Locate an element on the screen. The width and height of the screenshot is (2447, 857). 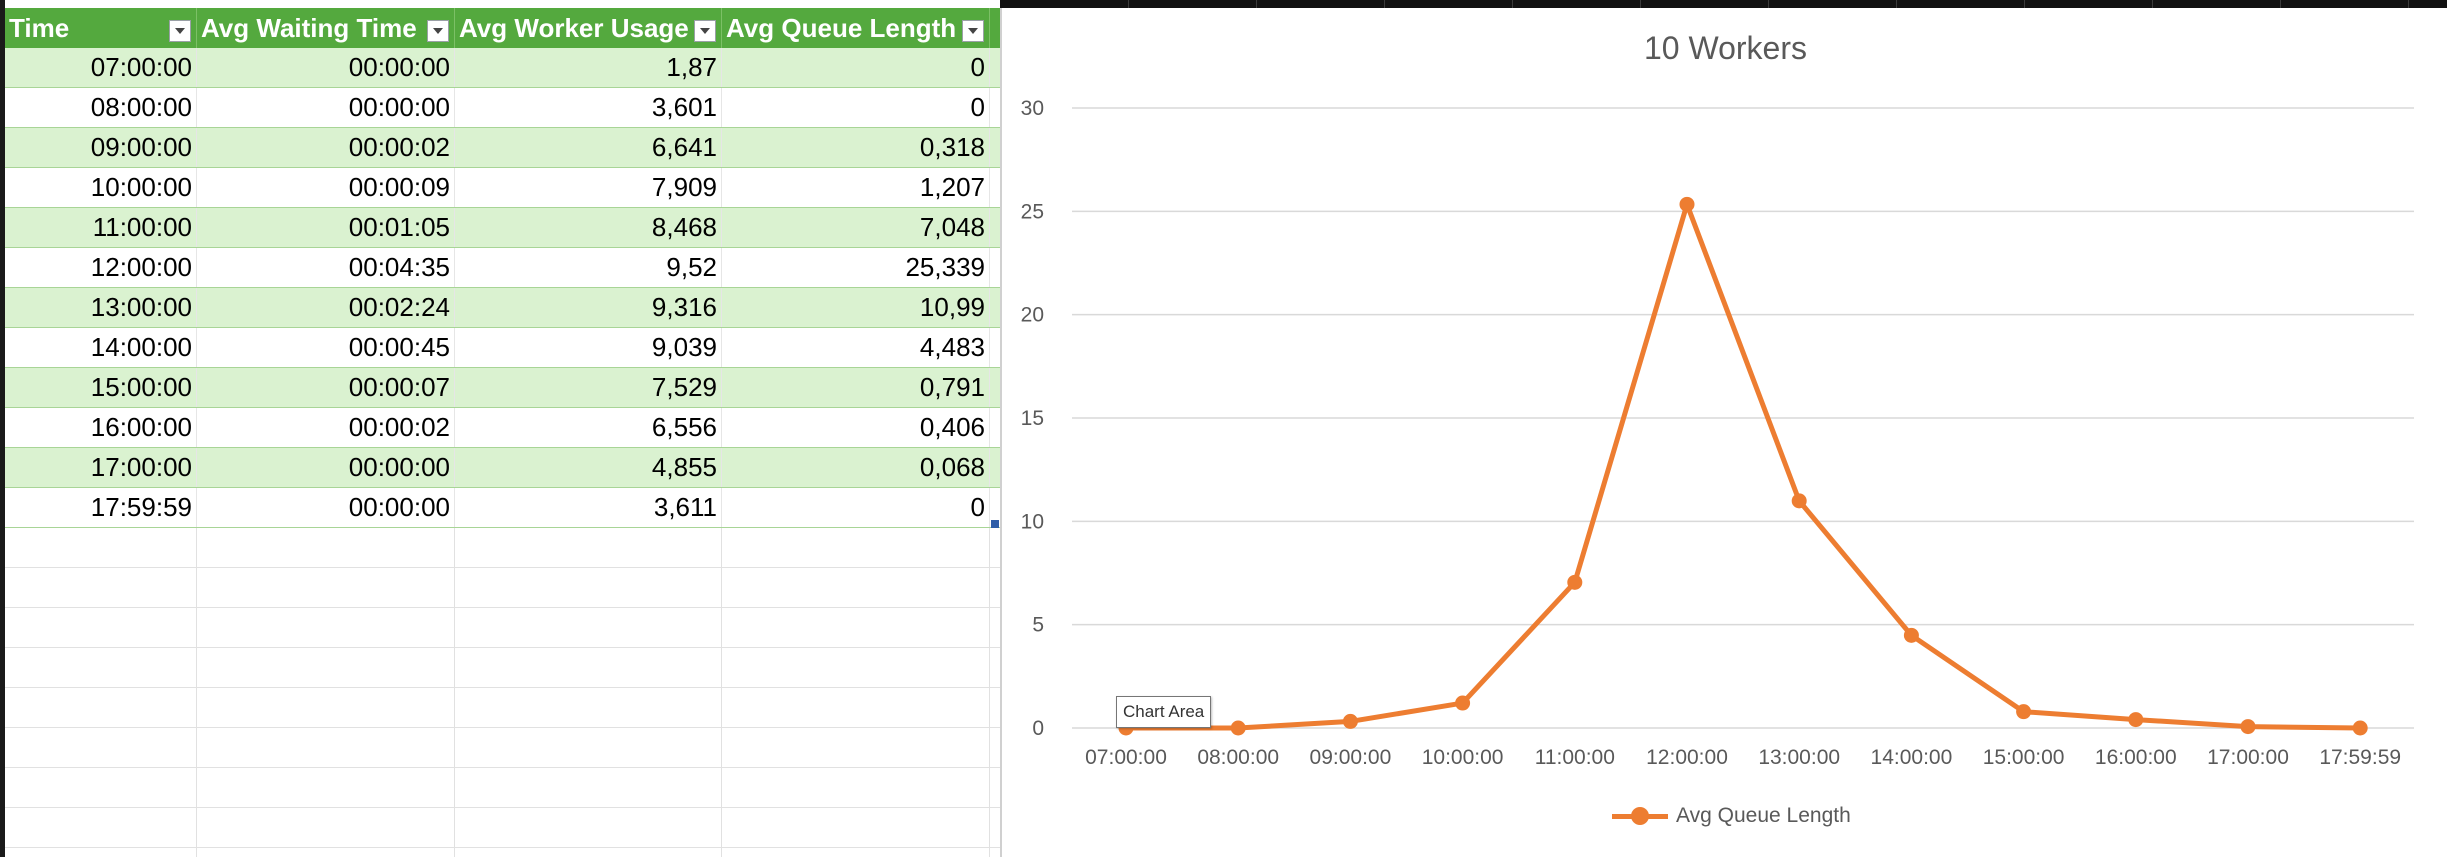
table-cell: 16:00:00 is located at coordinates (101, 427).